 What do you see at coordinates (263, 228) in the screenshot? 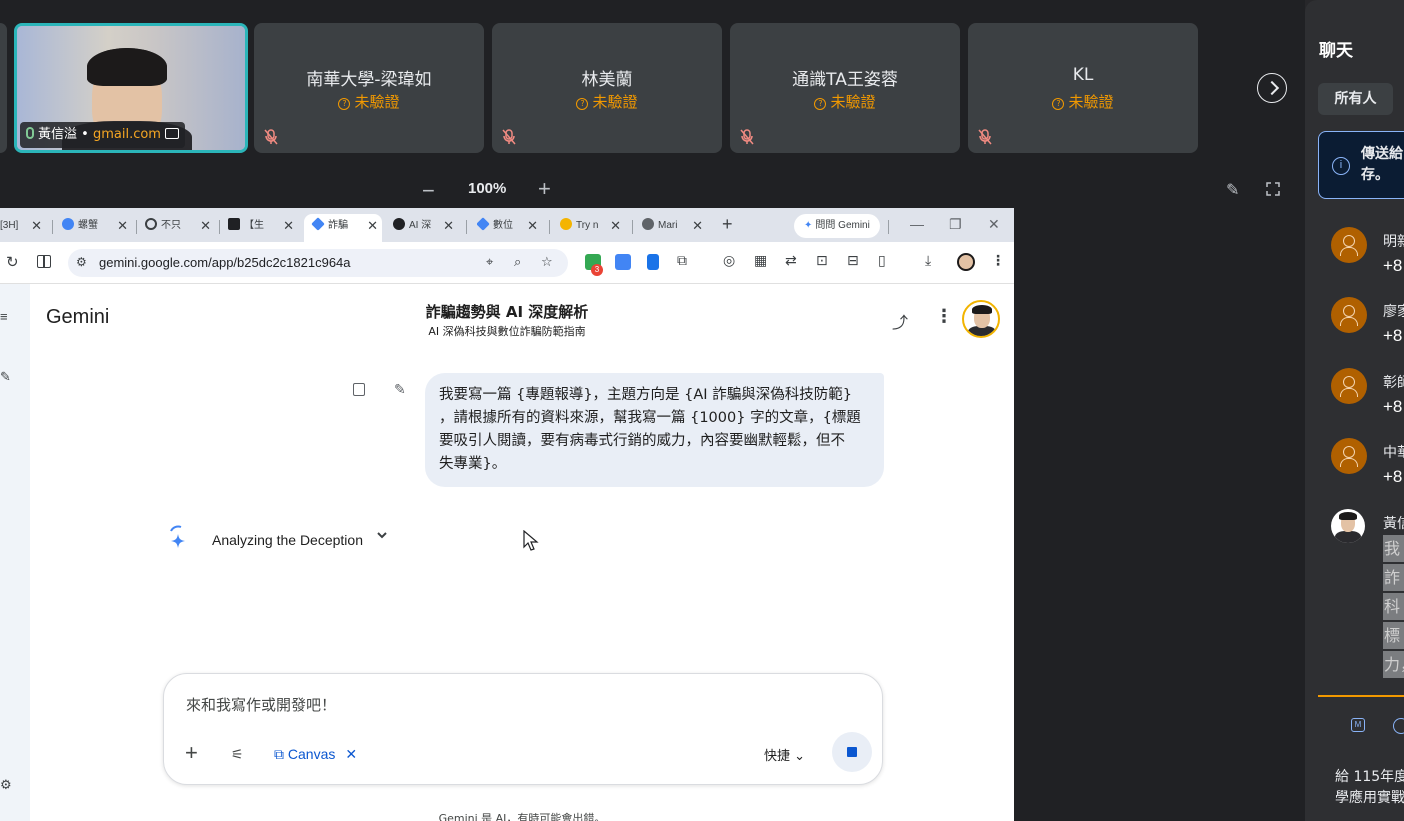
I see `browser-tab: 【生 ✕` at bounding box center [263, 228].